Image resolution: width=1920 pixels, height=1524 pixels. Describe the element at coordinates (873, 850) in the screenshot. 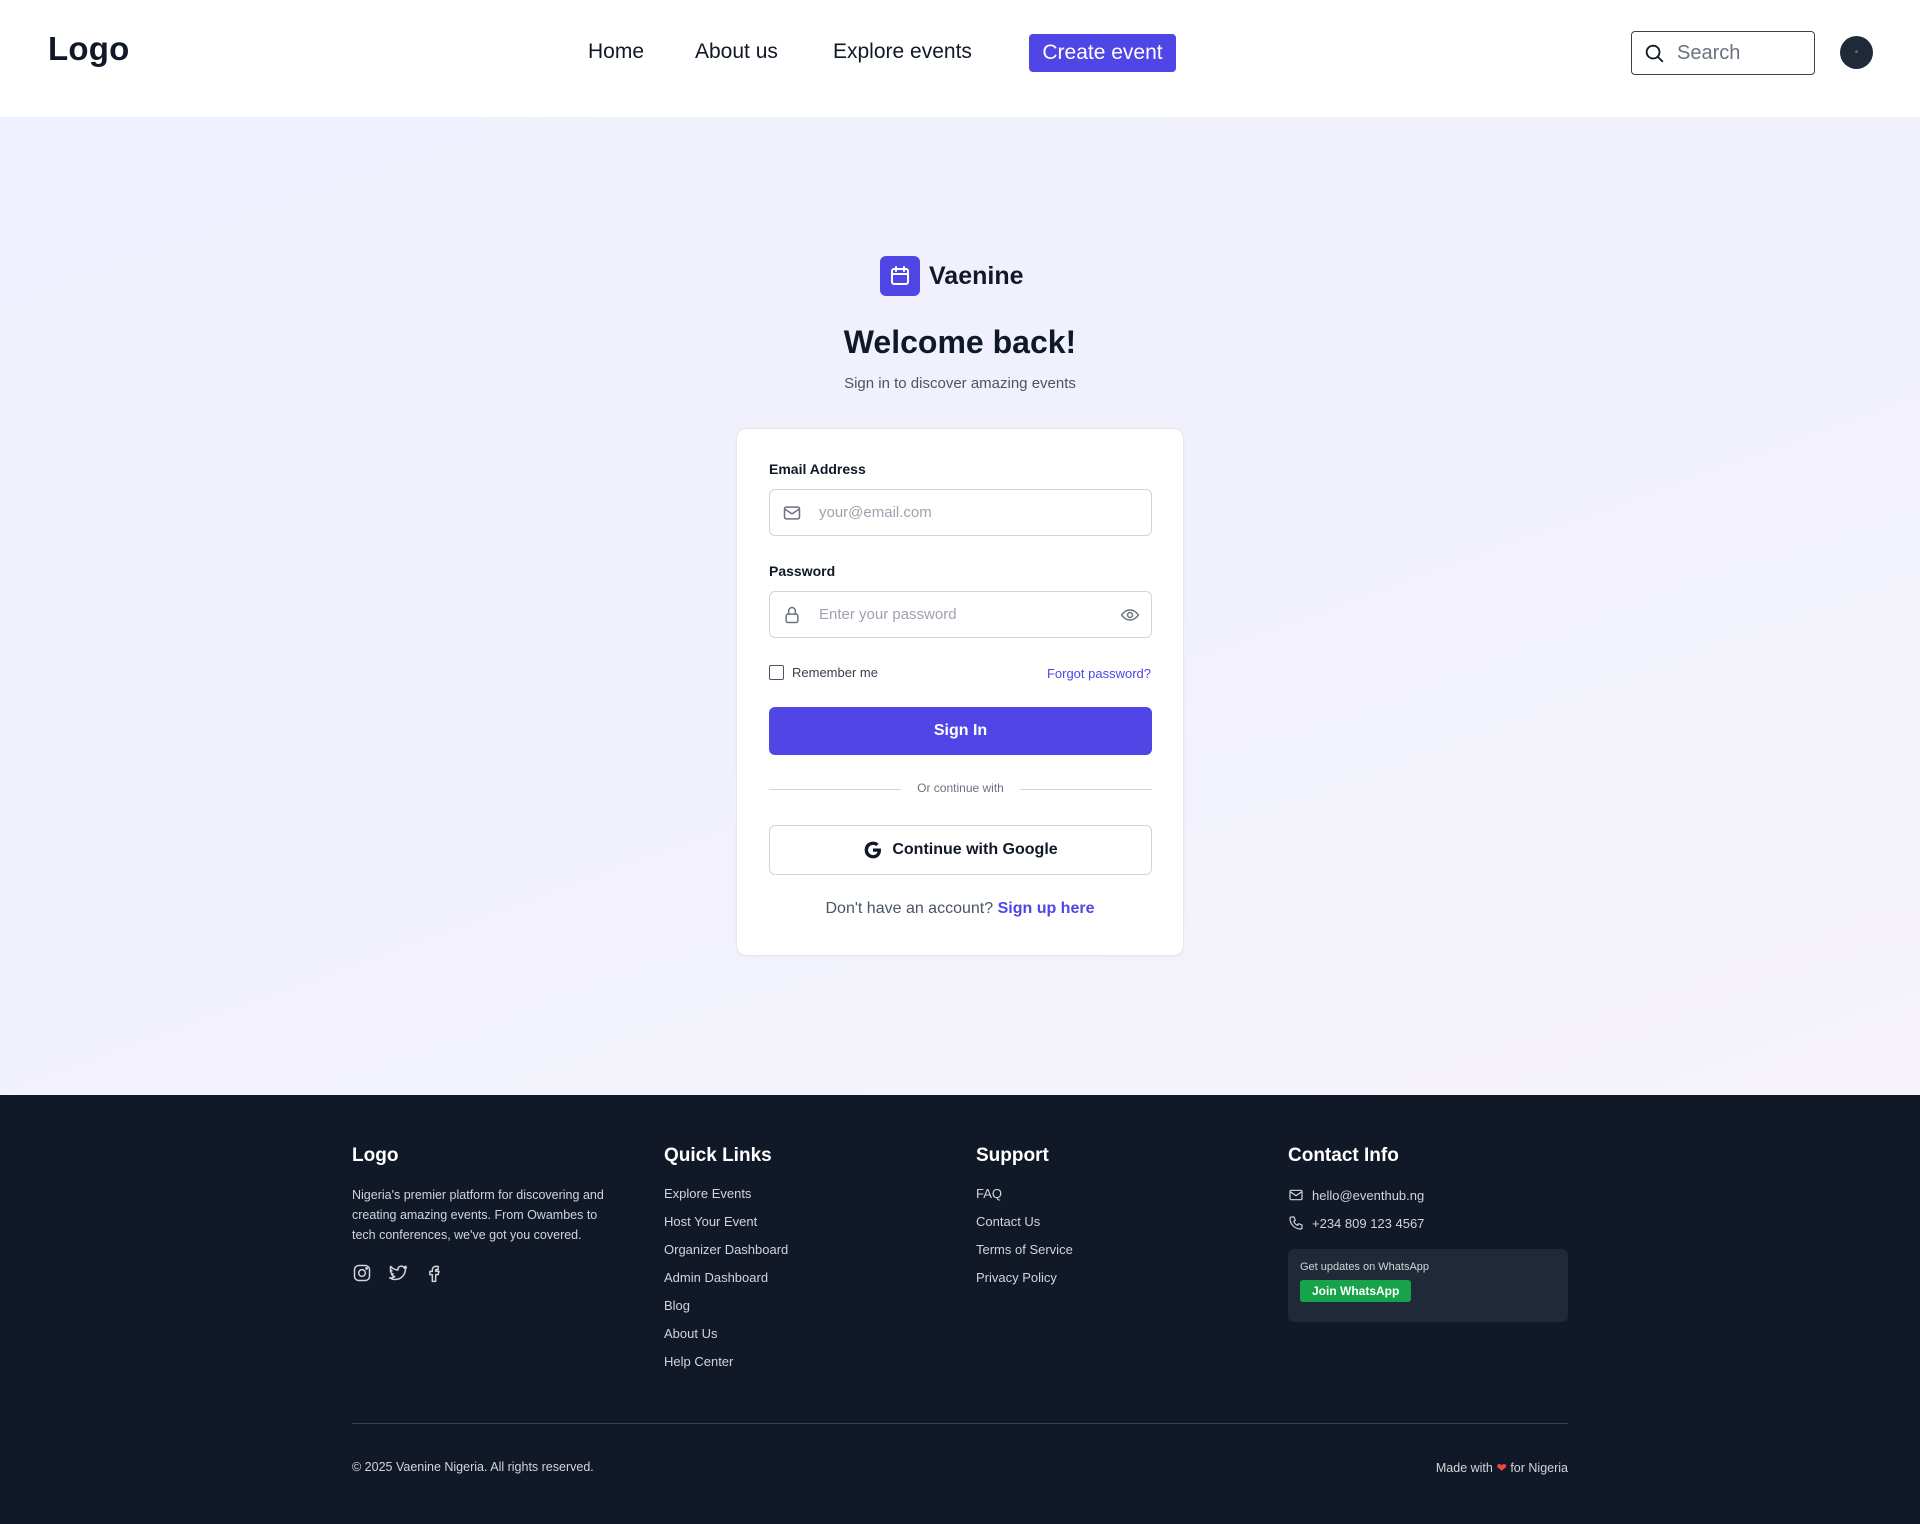

I see `google-icon` at that location.